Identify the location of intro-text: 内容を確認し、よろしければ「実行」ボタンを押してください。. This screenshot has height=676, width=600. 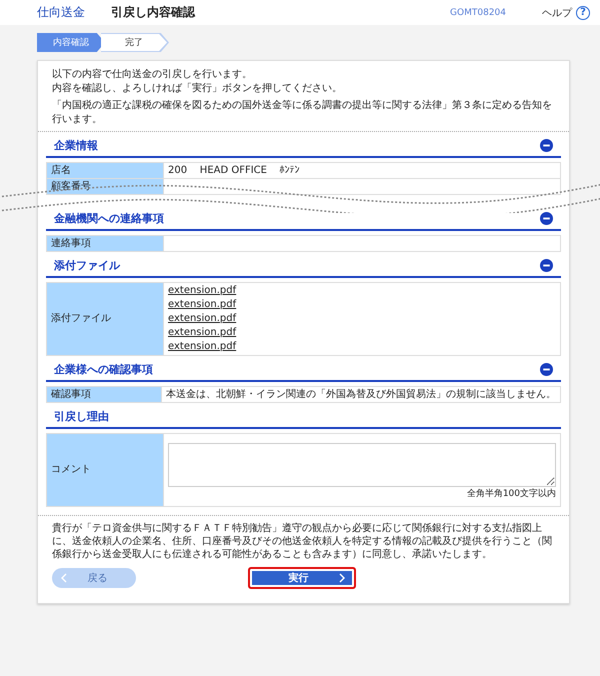
(197, 88).